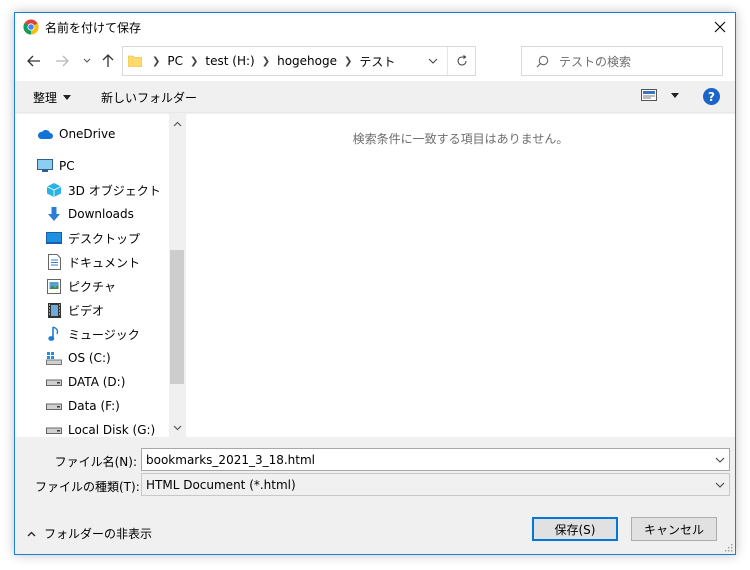 This screenshot has width=750, height=570. I want to click on close-button, so click(720, 27).